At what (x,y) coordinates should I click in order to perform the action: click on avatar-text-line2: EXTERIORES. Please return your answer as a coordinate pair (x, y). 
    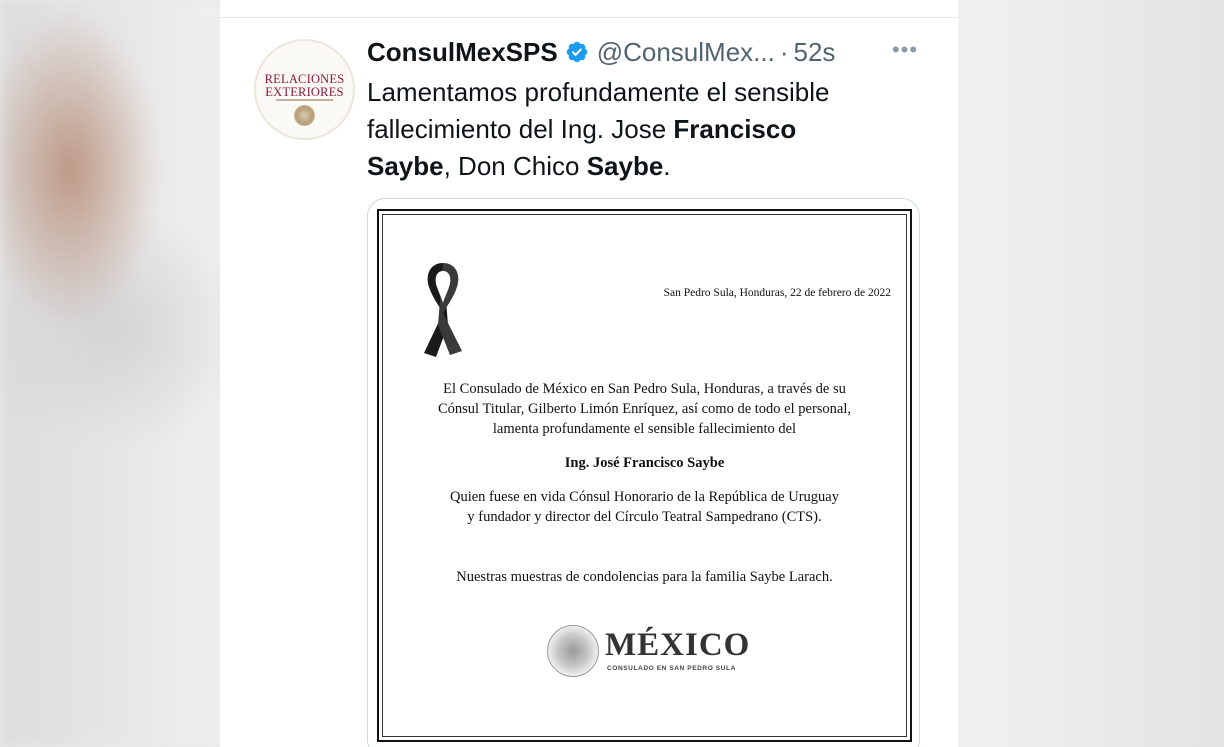
    Looking at the image, I should click on (304, 92).